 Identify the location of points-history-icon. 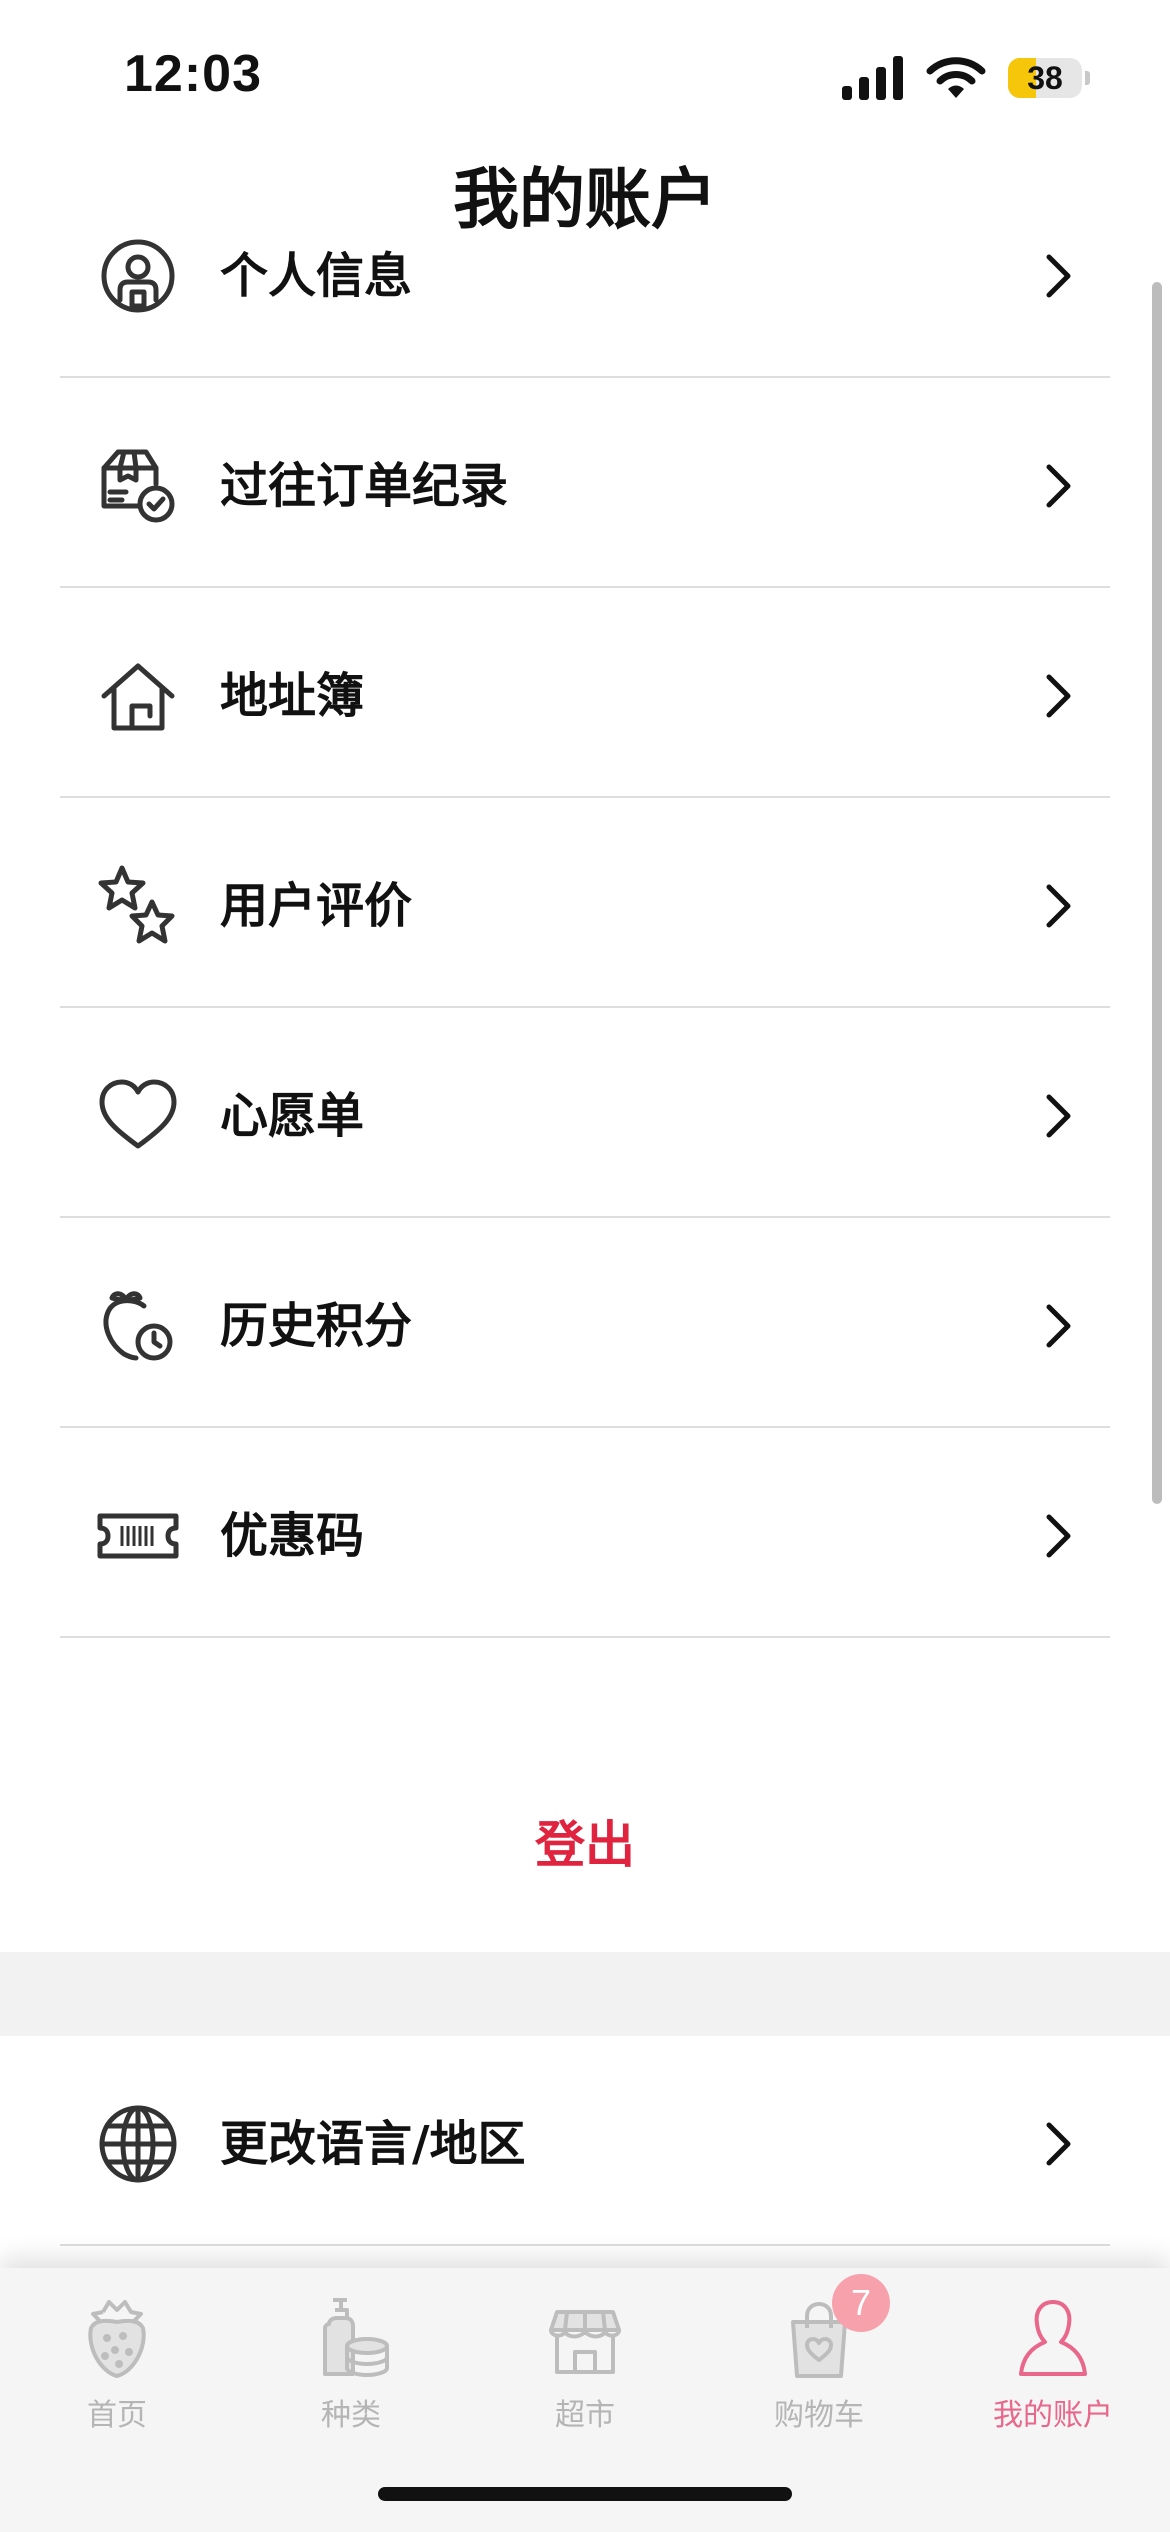
(138, 1326).